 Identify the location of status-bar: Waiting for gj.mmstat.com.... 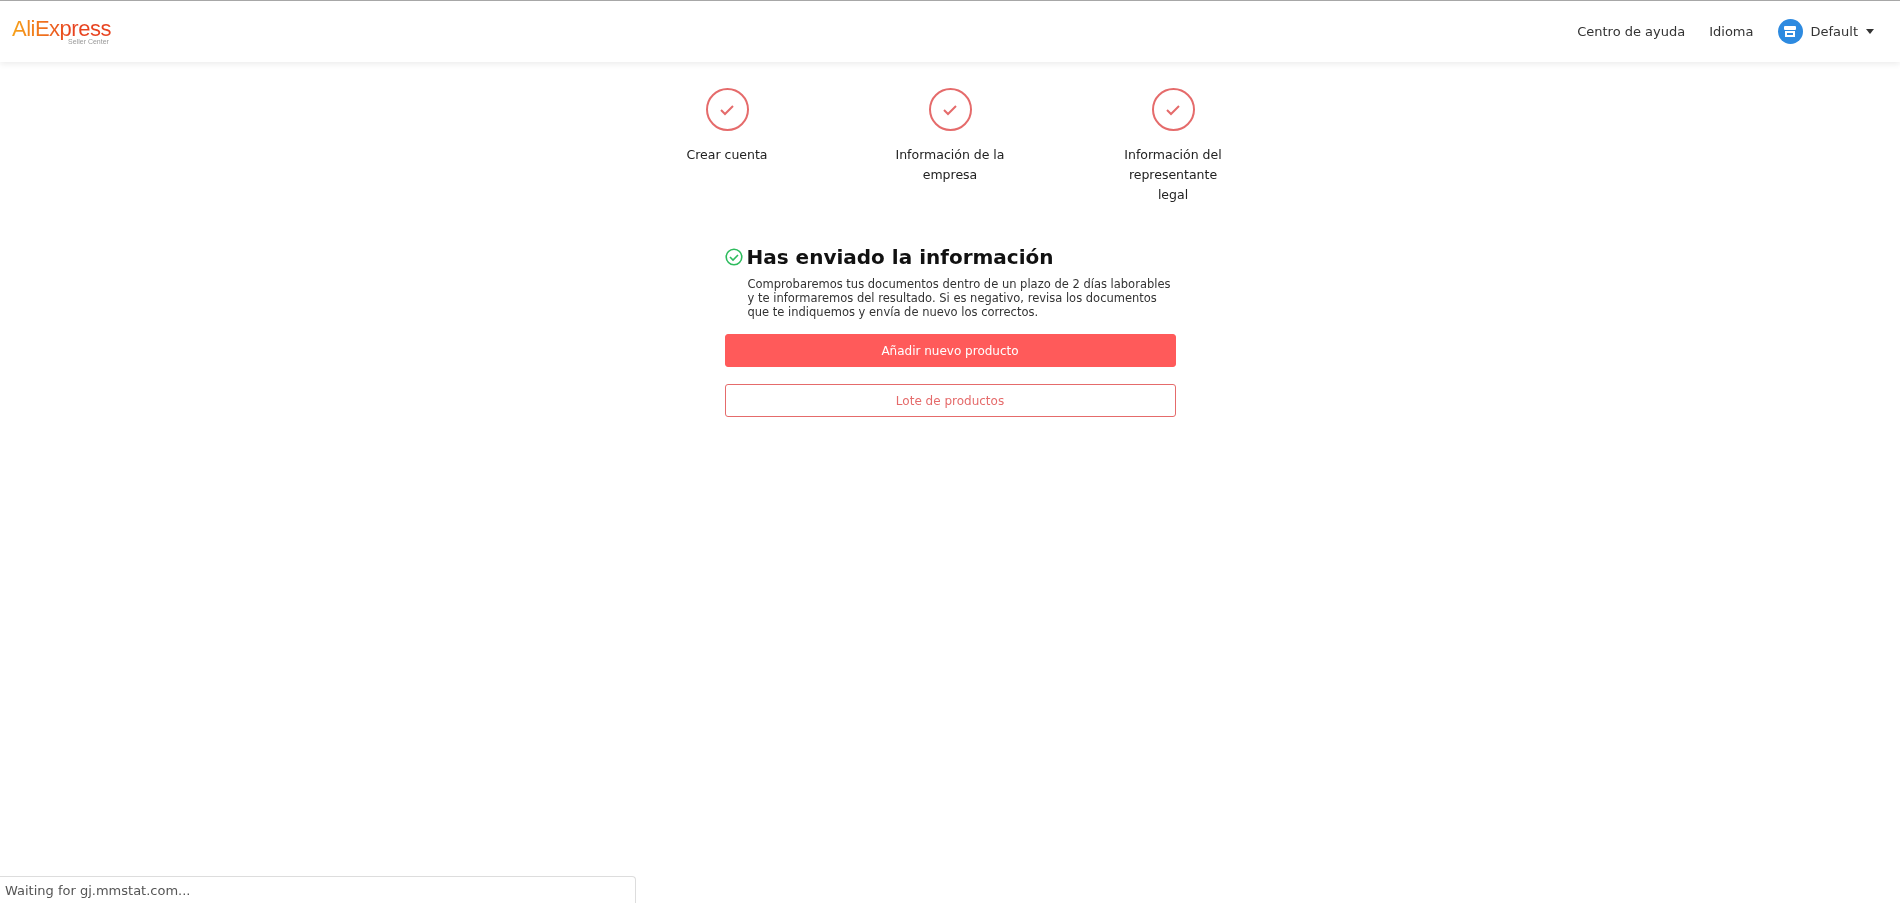
(318, 889).